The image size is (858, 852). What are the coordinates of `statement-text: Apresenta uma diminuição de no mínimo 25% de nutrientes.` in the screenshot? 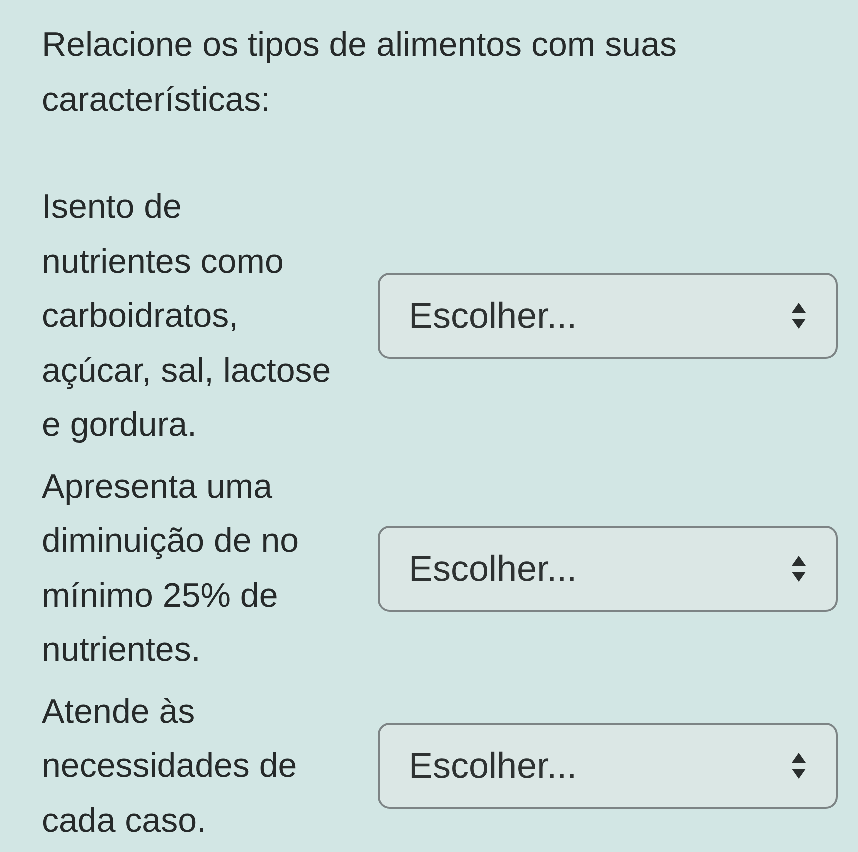 It's located at (171, 568).